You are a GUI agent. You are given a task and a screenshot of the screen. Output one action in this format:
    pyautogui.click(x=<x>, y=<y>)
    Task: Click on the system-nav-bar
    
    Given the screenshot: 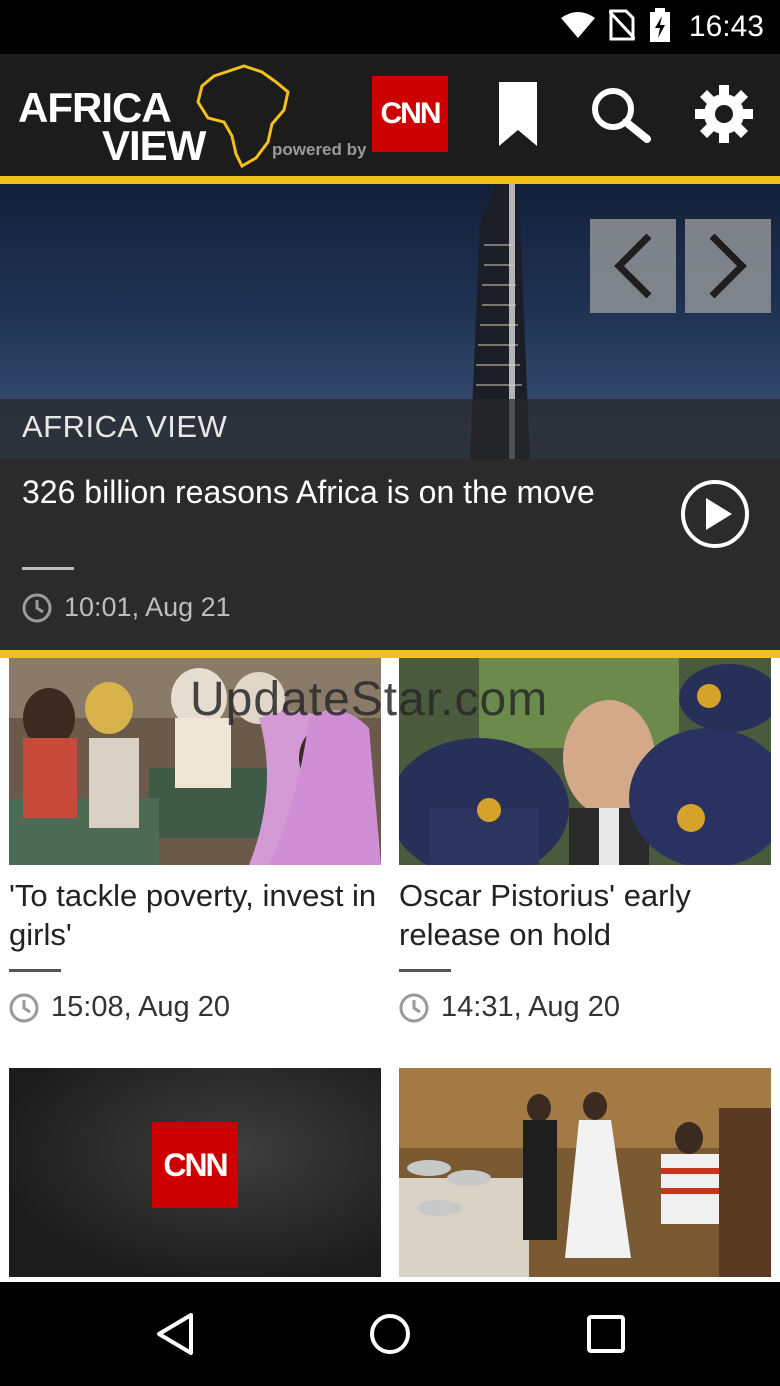 What is the action you would take?
    pyautogui.click(x=390, y=1334)
    